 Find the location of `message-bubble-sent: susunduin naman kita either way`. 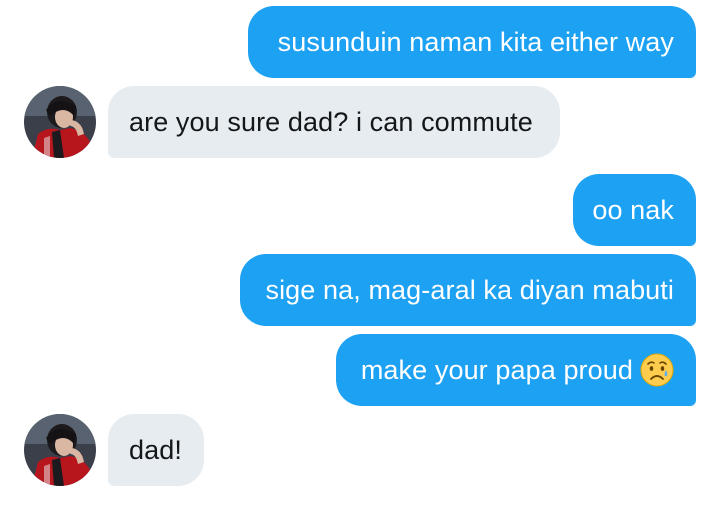

message-bubble-sent: susunduin naman kita either way is located at coordinates (472, 42).